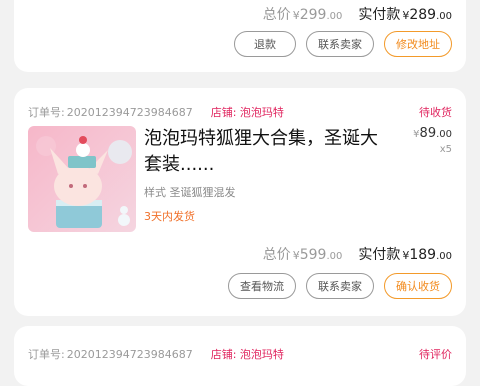 This screenshot has height=386, width=480. What do you see at coordinates (129, 112) in the screenshot?
I see `order-number: 20201239472398468​7` at bounding box center [129, 112].